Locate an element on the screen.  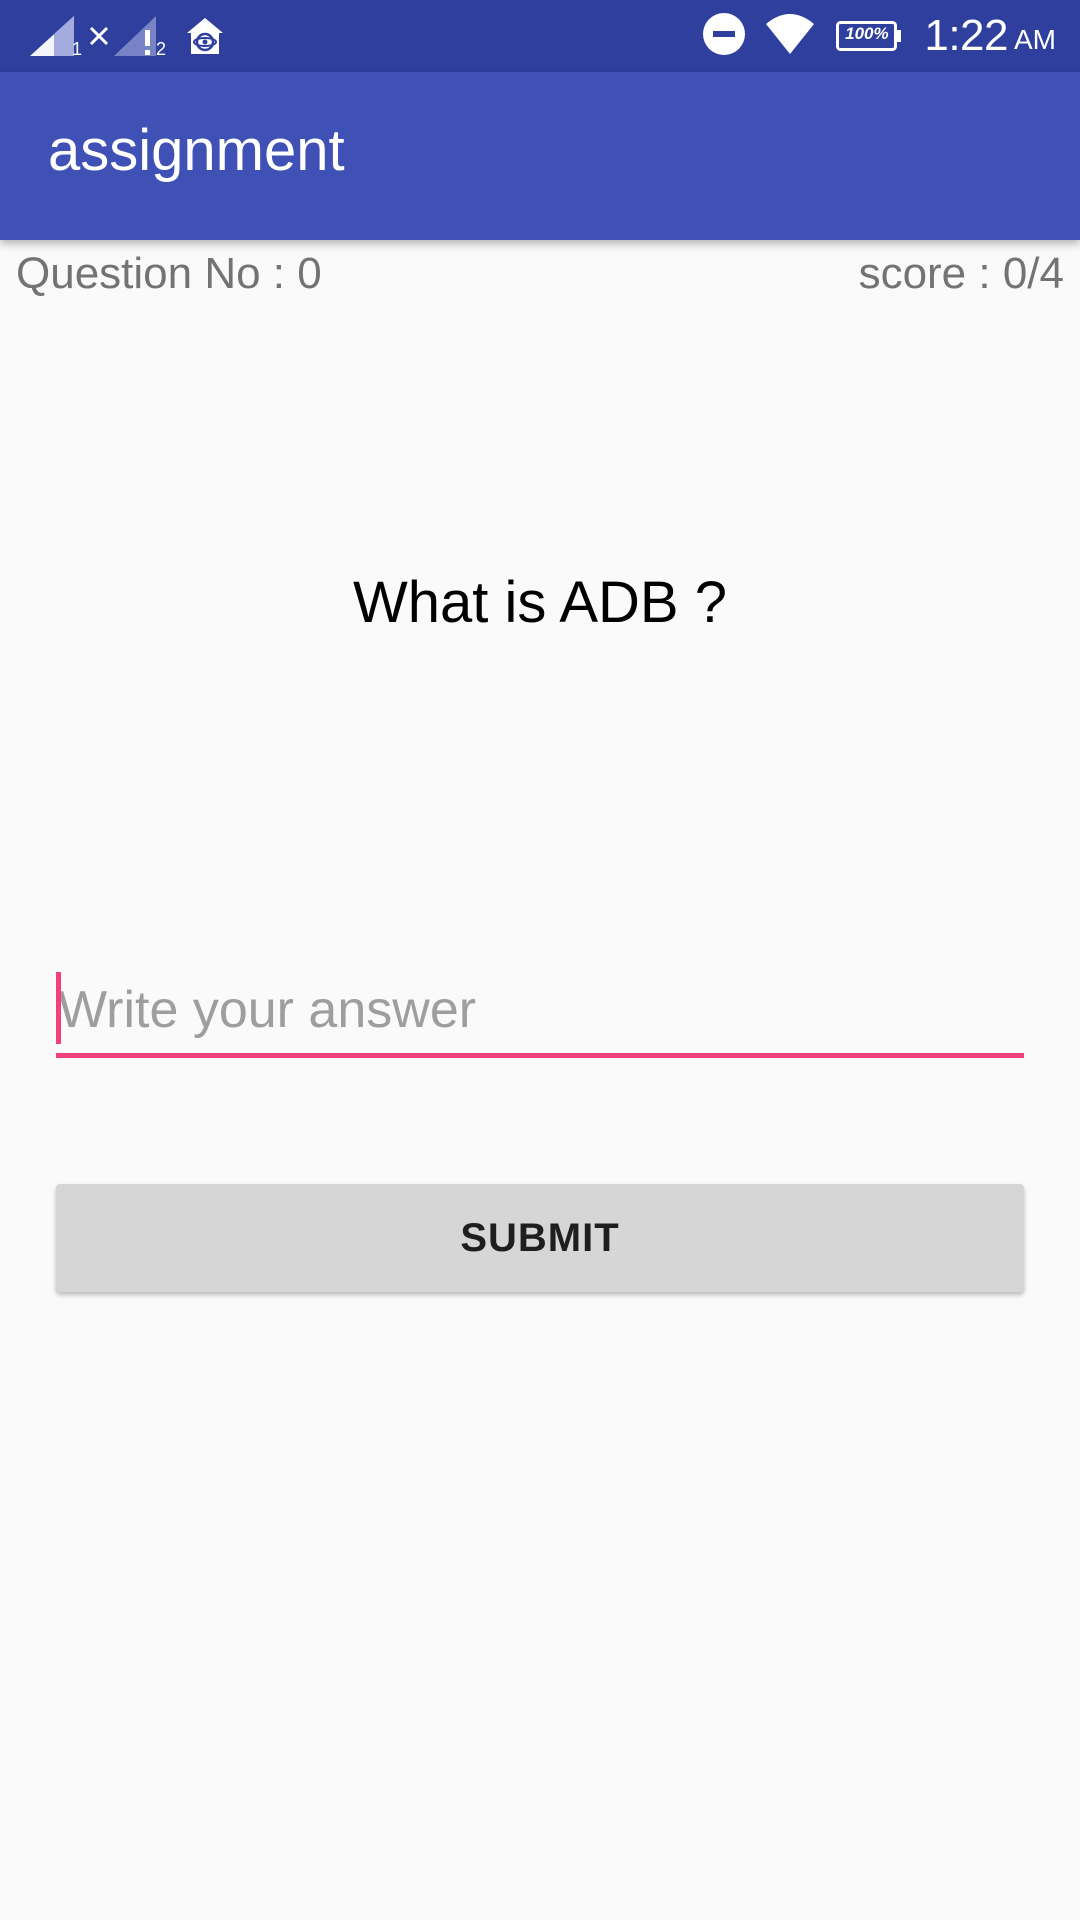
wifi-icon is located at coordinates (790, 36).